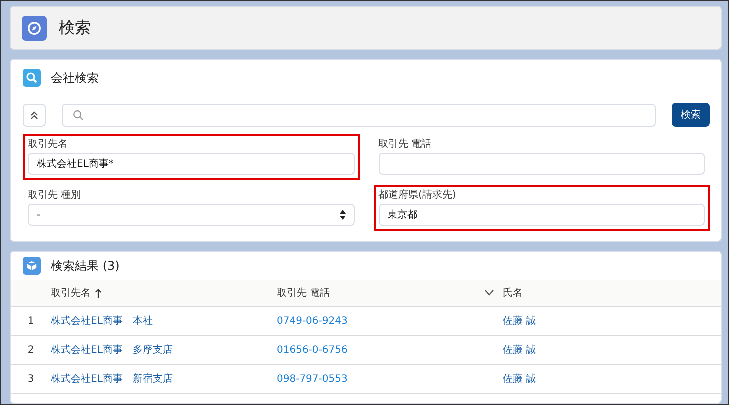  I want to click on cube-icon, so click(32, 266).